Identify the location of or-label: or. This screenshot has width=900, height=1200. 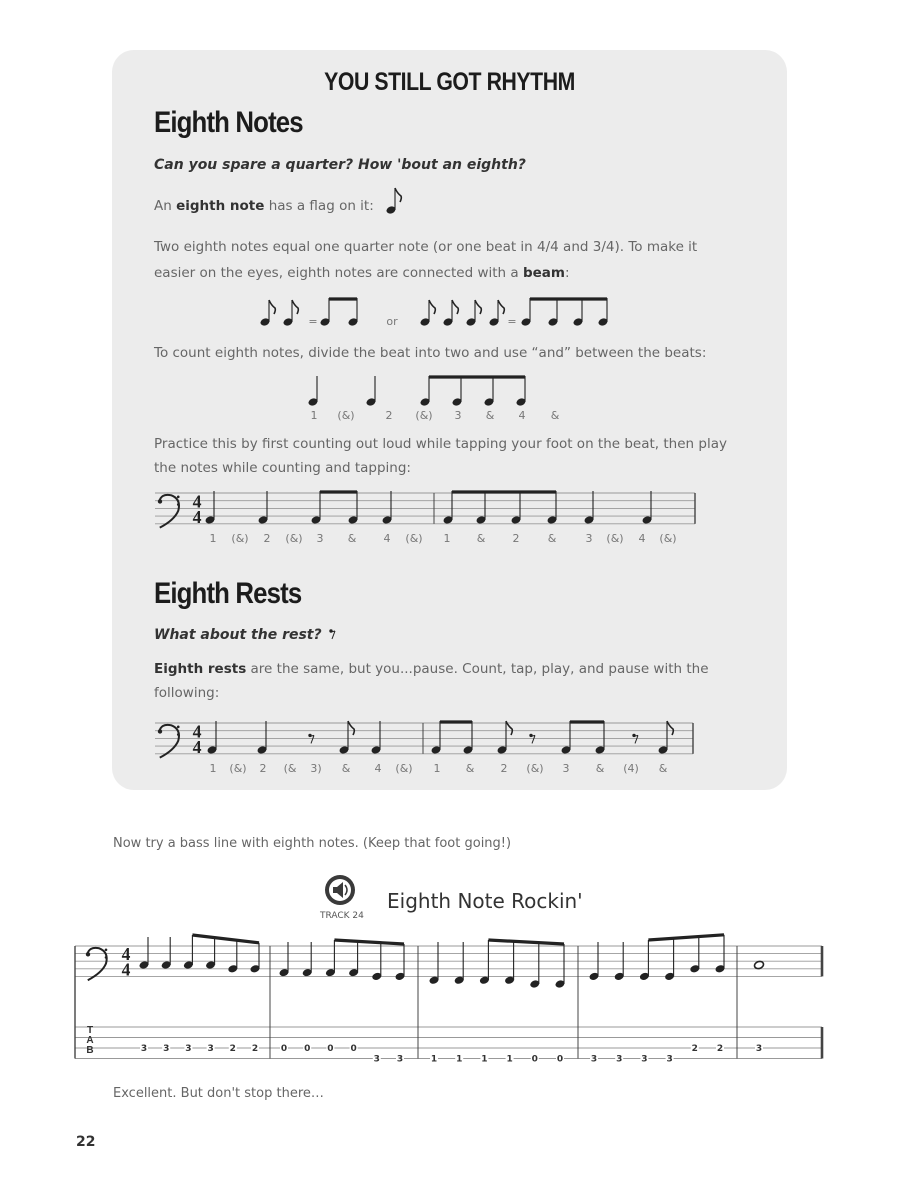
(392, 321).